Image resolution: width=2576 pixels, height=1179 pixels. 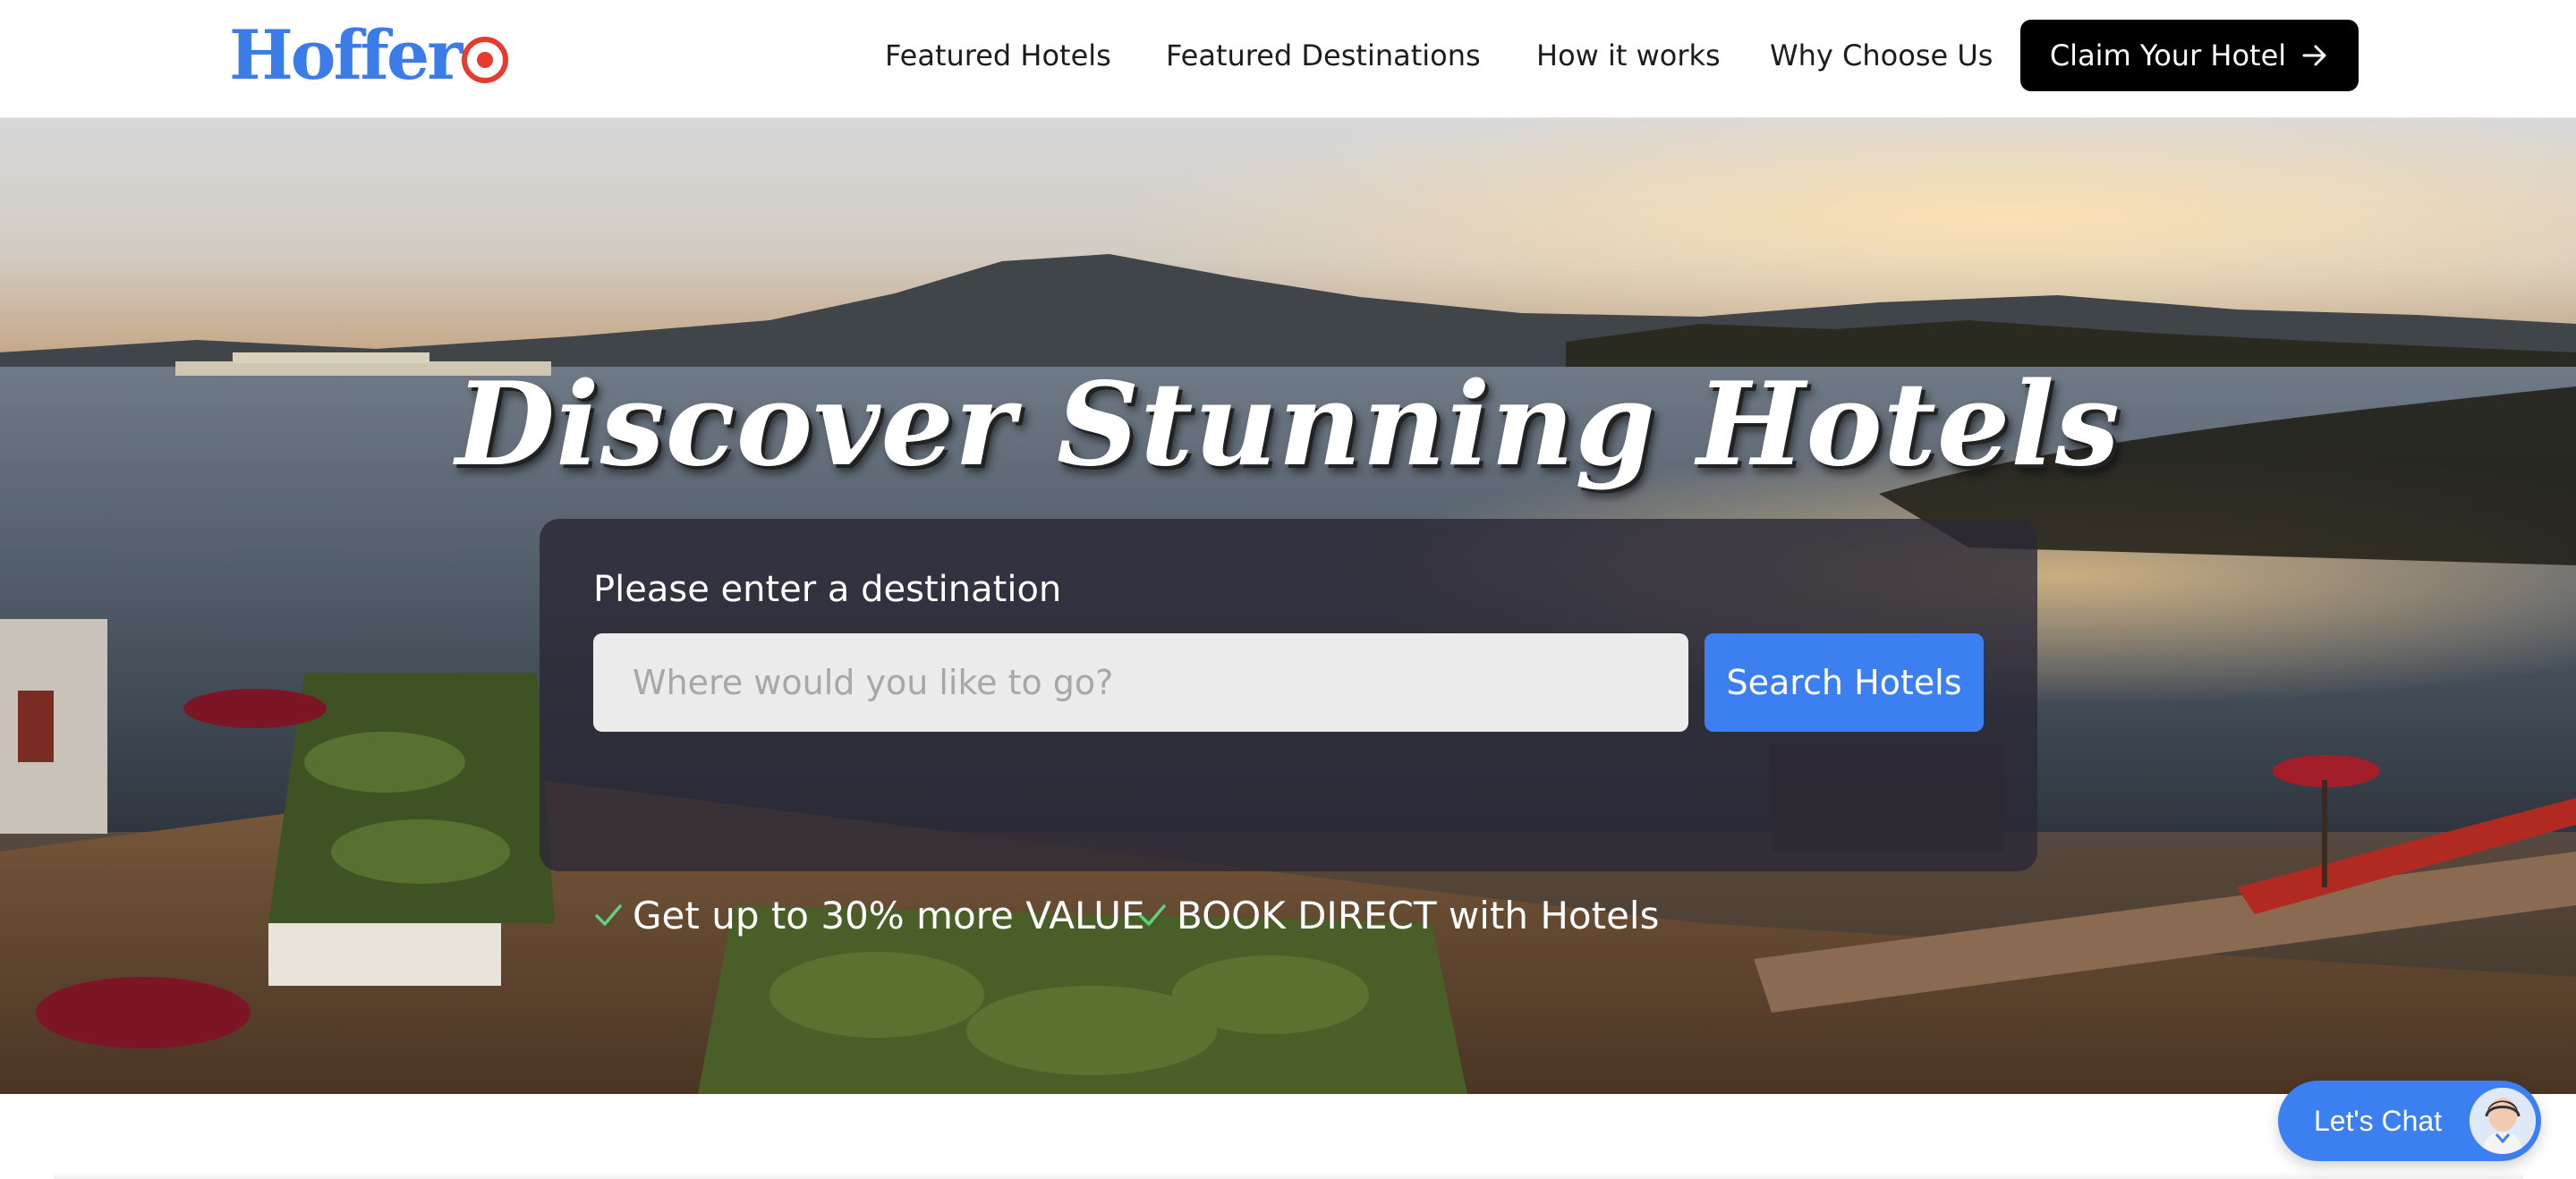 I want to click on brand-logo: Hoffer, so click(x=369, y=55).